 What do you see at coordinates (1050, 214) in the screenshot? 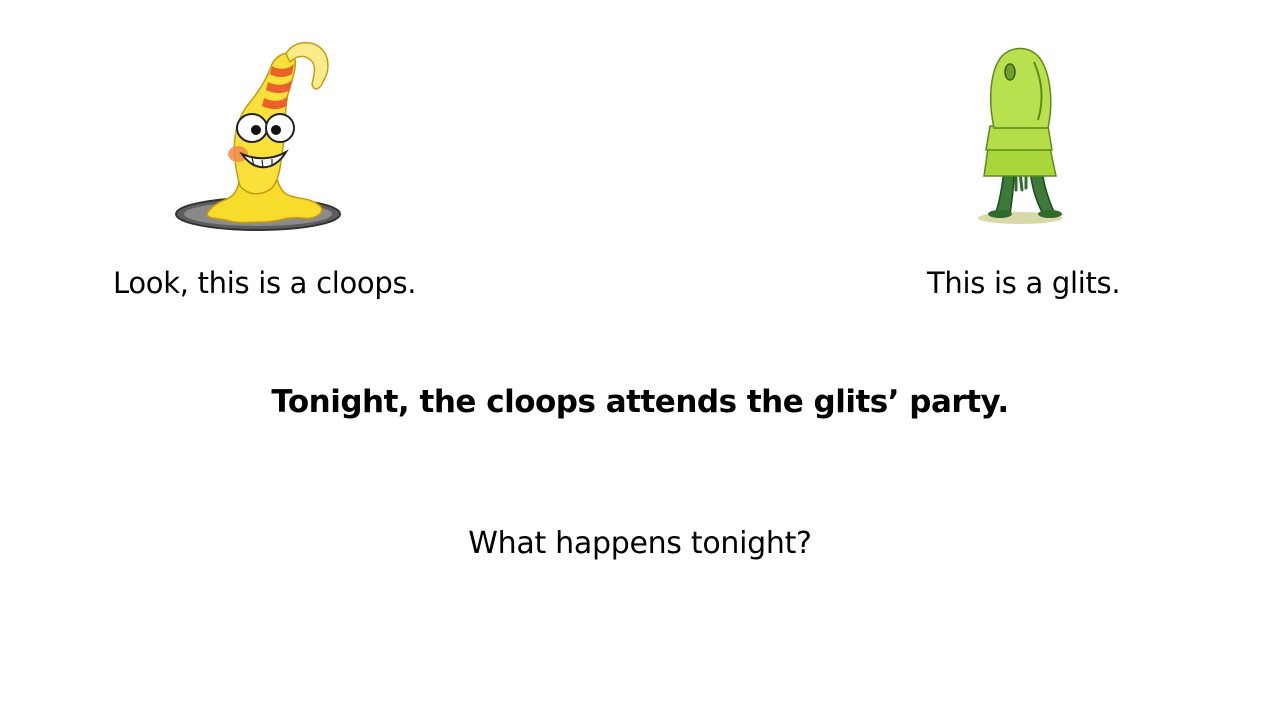
I see `foot-right` at bounding box center [1050, 214].